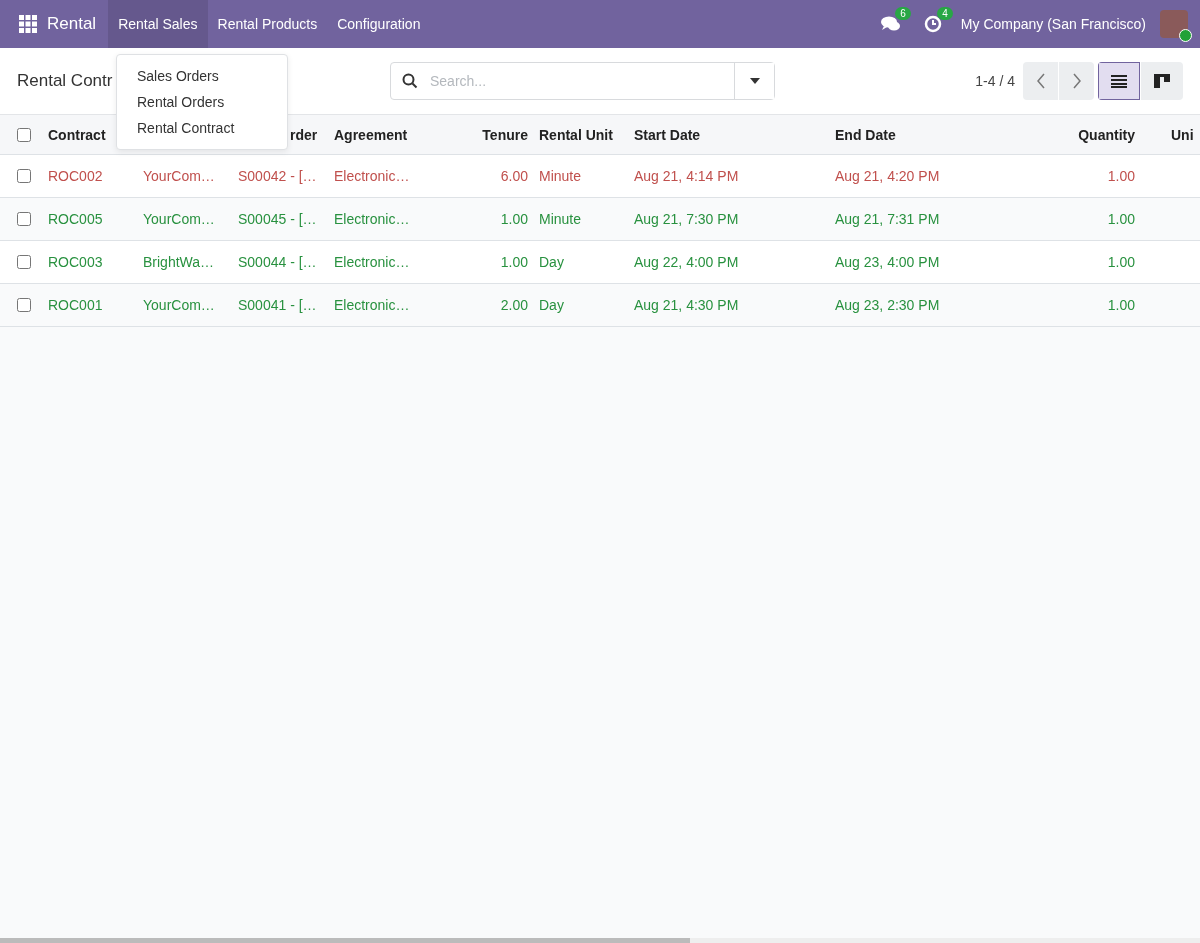 This screenshot has height=943, width=1200. Describe the element at coordinates (888, 219) in the screenshot. I see `table-cell-text: Aug 21, 7:31 PM` at that location.